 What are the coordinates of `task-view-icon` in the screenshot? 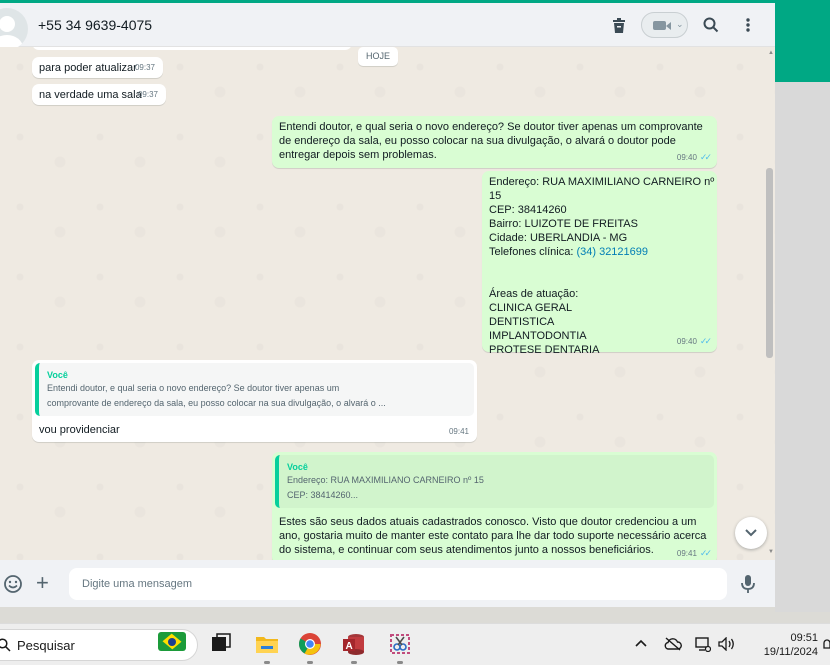 It's located at (221, 644).